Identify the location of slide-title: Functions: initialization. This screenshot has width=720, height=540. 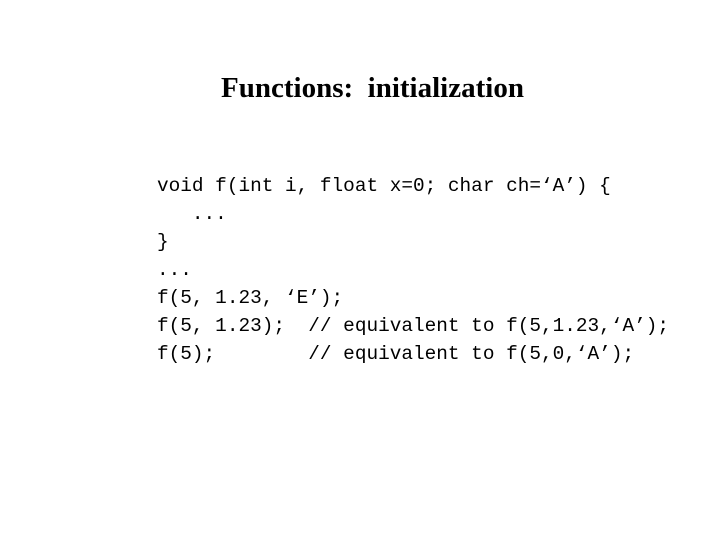
(372, 88).